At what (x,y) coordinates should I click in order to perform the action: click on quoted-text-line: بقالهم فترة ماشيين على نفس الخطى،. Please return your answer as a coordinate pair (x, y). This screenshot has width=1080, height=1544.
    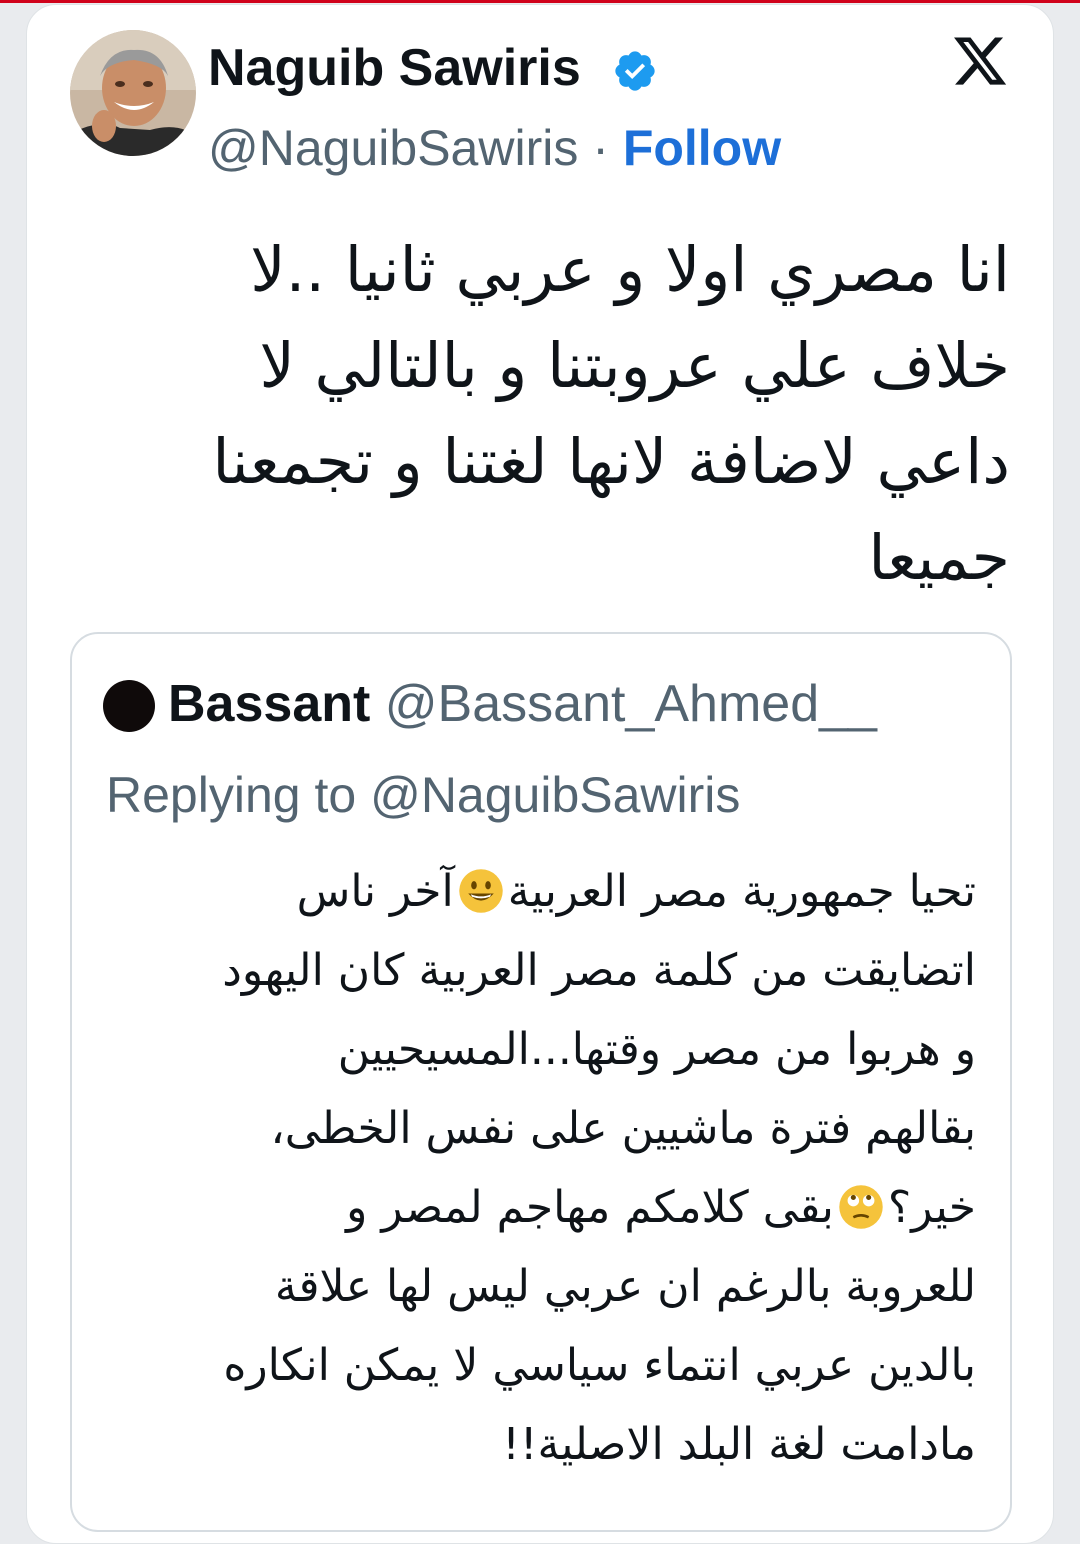
    Looking at the image, I should click on (623, 1128).